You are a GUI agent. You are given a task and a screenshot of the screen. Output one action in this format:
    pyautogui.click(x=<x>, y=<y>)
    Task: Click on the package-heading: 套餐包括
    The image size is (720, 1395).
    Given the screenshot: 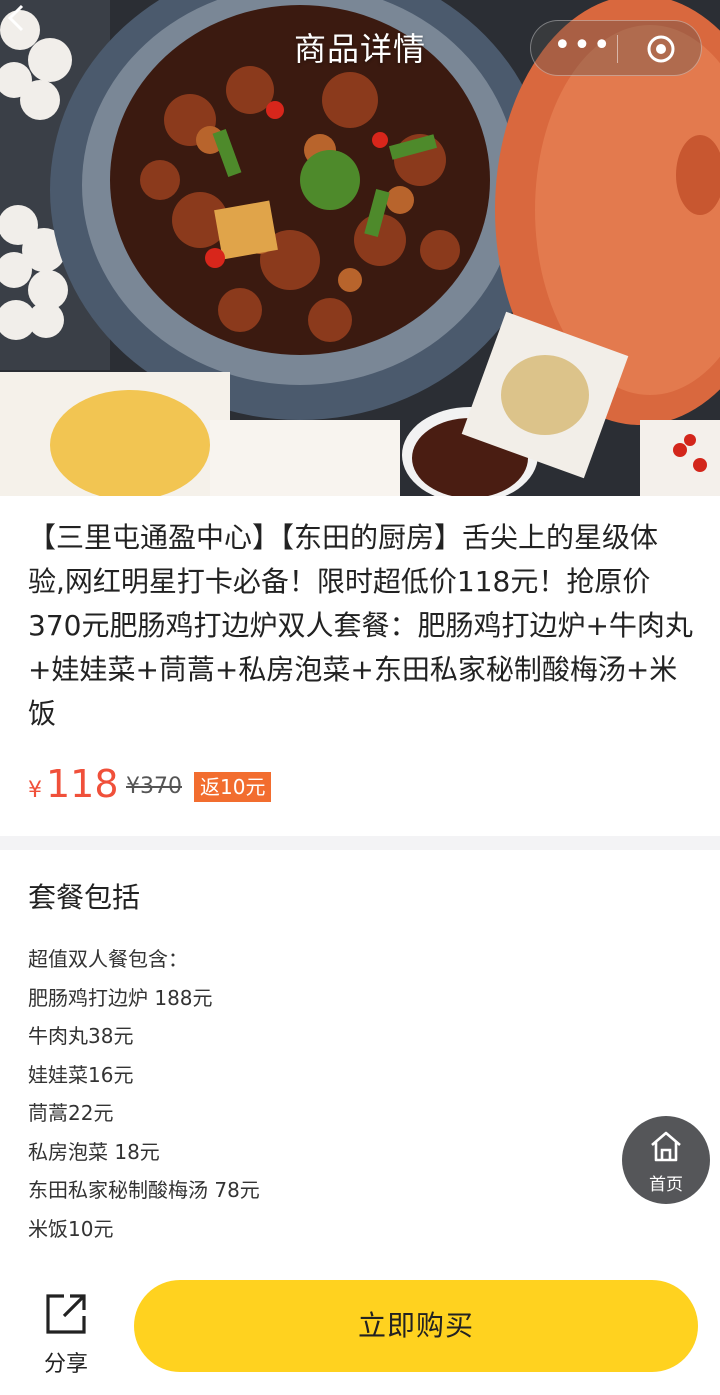 What is the action you would take?
    pyautogui.click(x=84, y=897)
    